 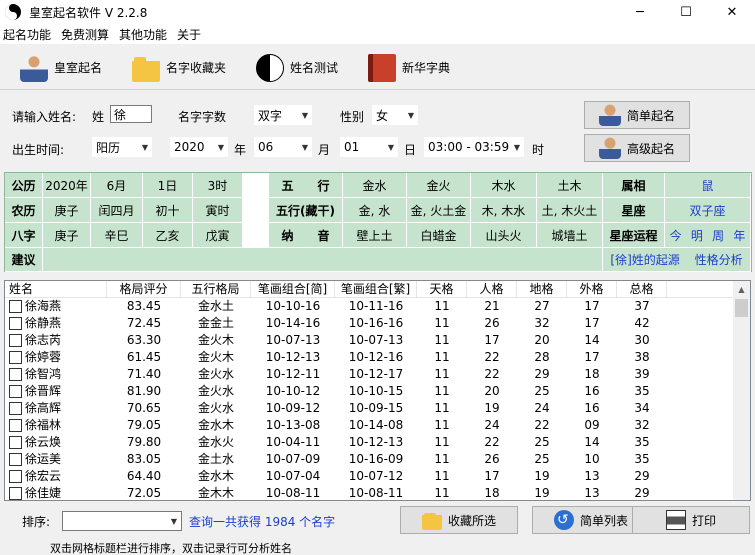 What do you see at coordinates (592, 289) in the screenshot?
I see `header-waige: 外格` at bounding box center [592, 289].